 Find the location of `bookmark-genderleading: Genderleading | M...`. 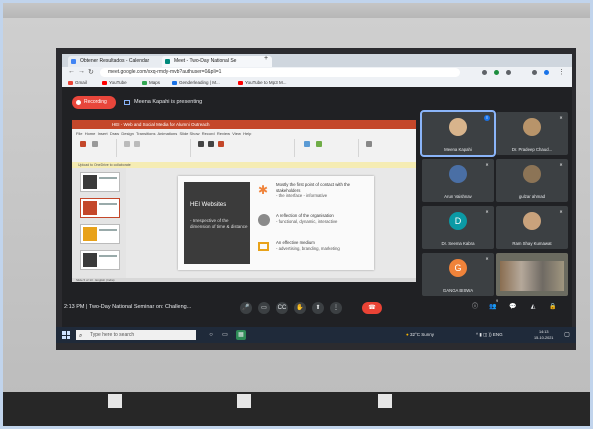

bookmark-genderleading: Genderleading | M... is located at coordinates (196, 82).